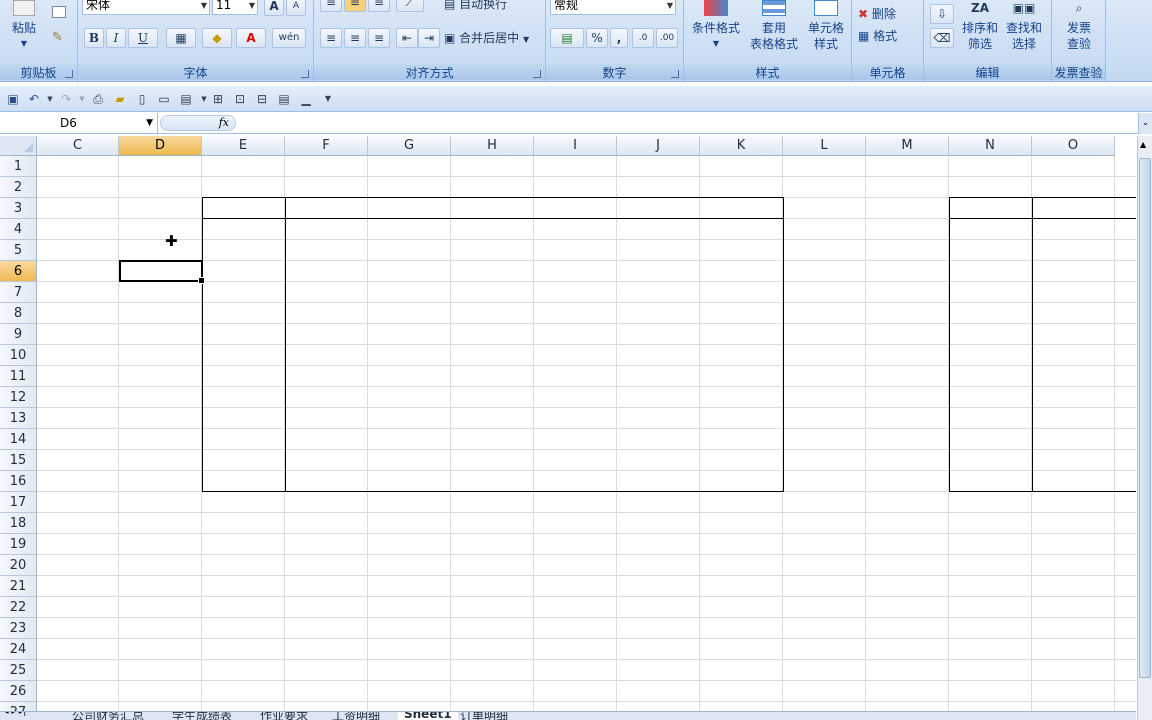 The width and height of the screenshot is (1152, 720). Describe the element at coordinates (142, 99) in the screenshot. I see `new-document-icon: ▯` at that location.